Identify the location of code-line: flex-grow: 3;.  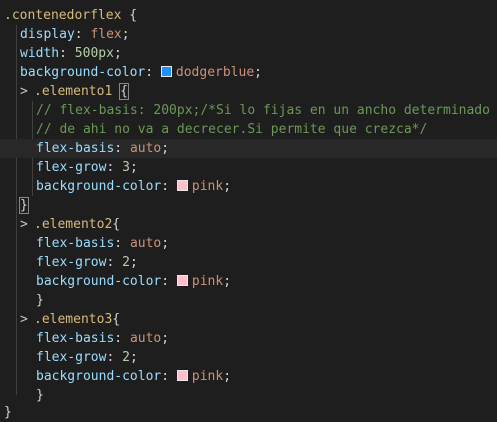
(87, 167).